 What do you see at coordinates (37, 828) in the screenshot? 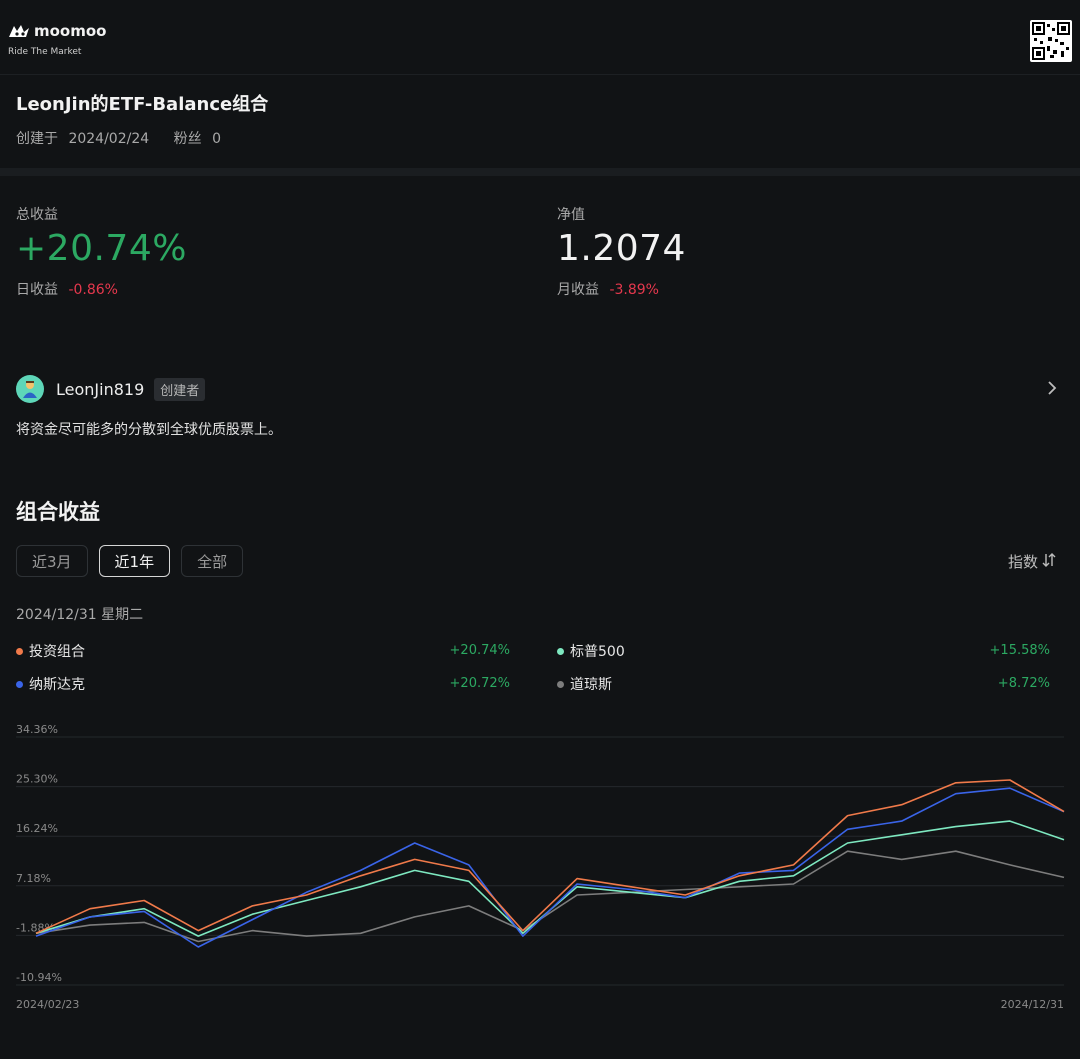
I see `y-tick-label: 16.24%` at bounding box center [37, 828].